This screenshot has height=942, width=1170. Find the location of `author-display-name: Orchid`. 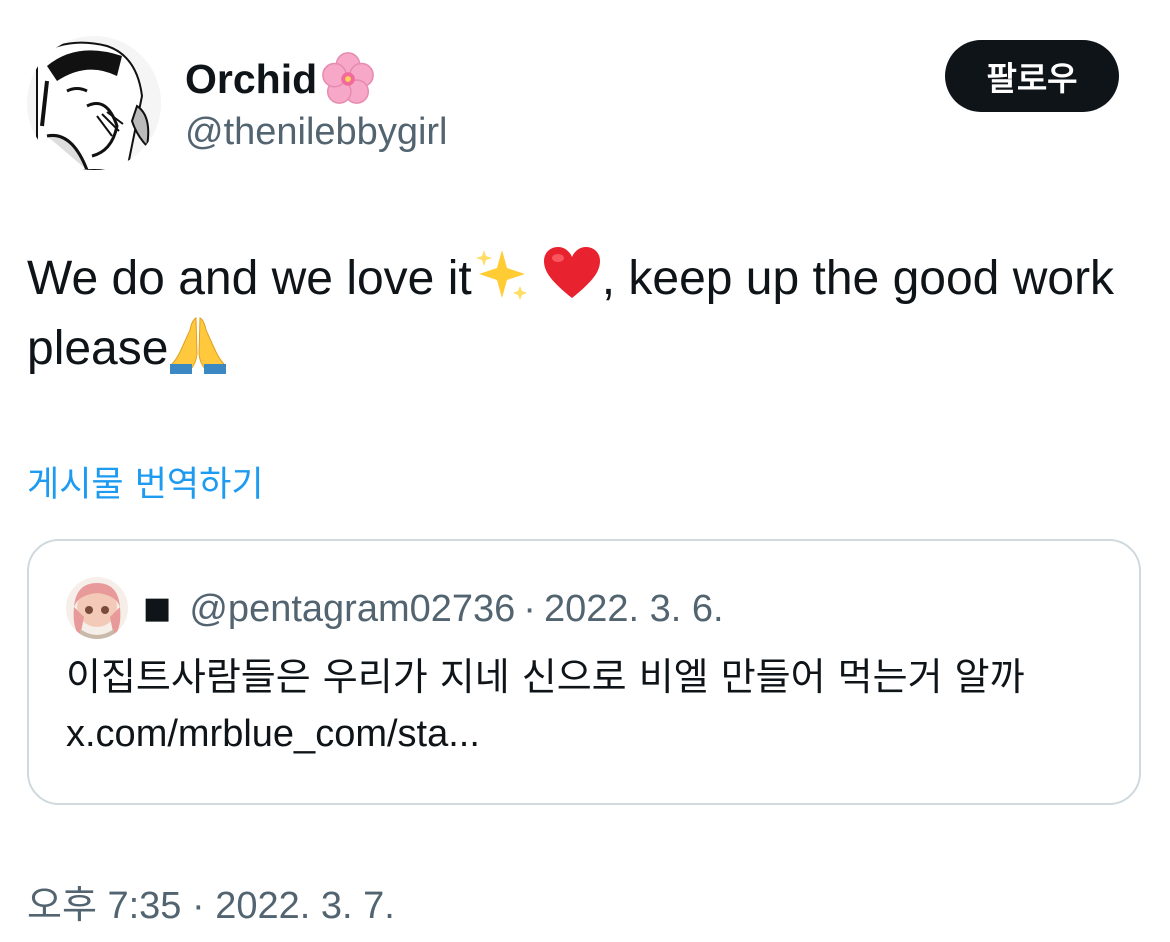

author-display-name: Orchid is located at coordinates (281, 79).